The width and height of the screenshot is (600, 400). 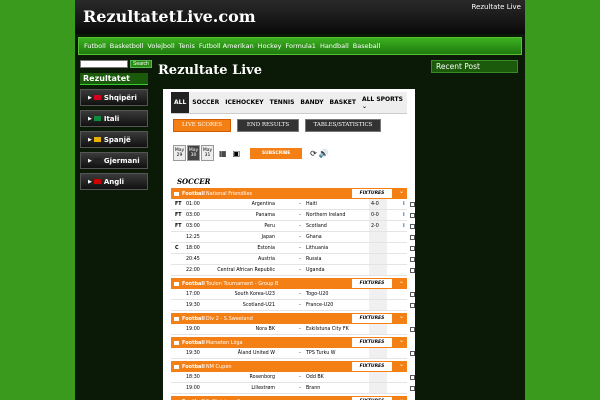 I want to click on sidebar-item-country: ▶ Gjermani, so click(x=114, y=160).